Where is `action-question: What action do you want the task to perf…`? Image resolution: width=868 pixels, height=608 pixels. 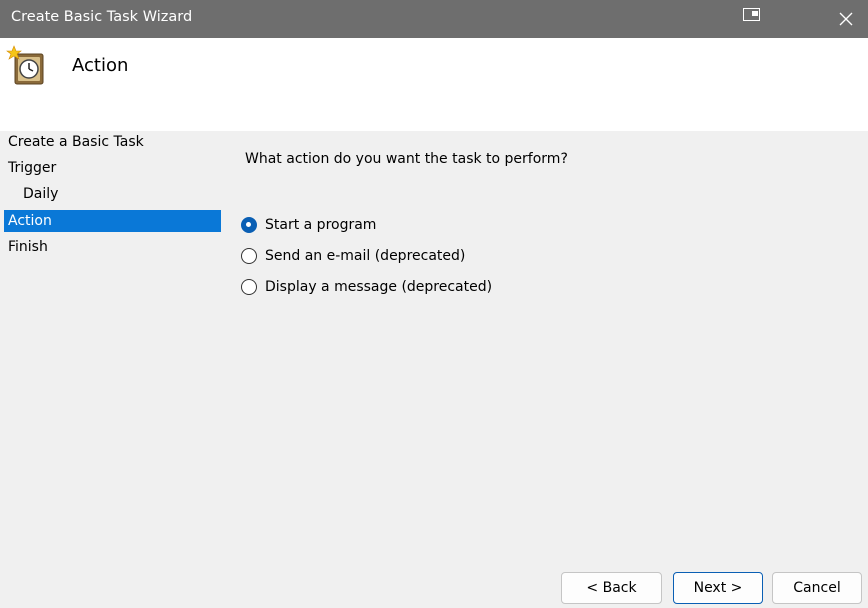 action-question: What action do you want the task to perf… is located at coordinates (406, 159).